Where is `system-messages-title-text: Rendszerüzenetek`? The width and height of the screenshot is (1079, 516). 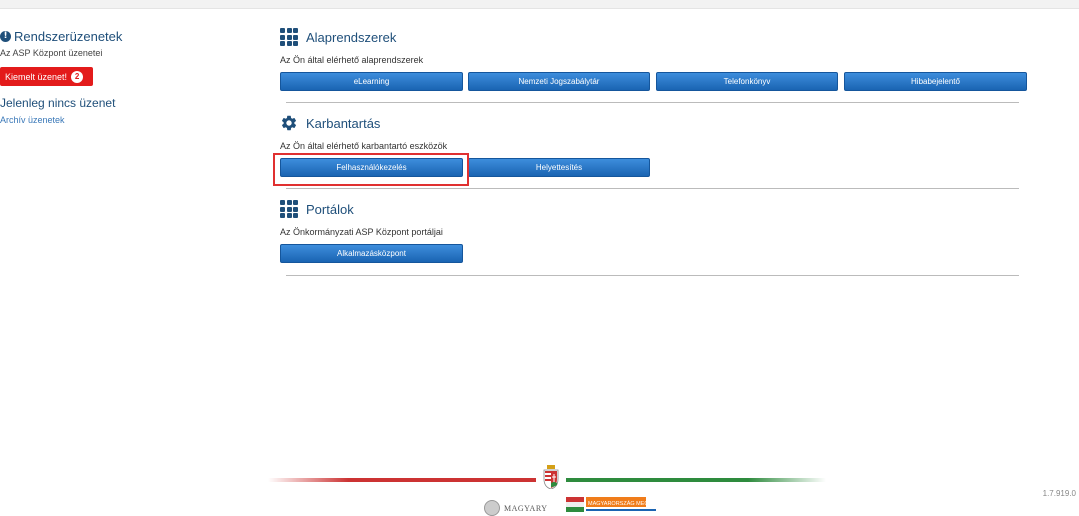 system-messages-title-text: Rendszerüzenetek is located at coordinates (68, 36).